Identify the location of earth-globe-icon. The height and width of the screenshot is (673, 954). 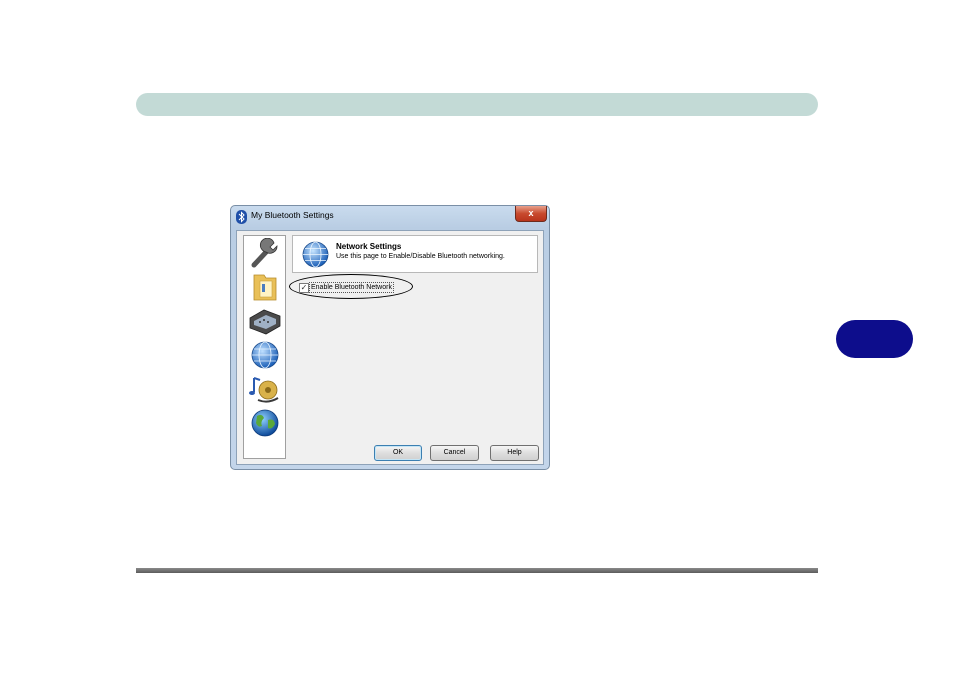
(265, 423).